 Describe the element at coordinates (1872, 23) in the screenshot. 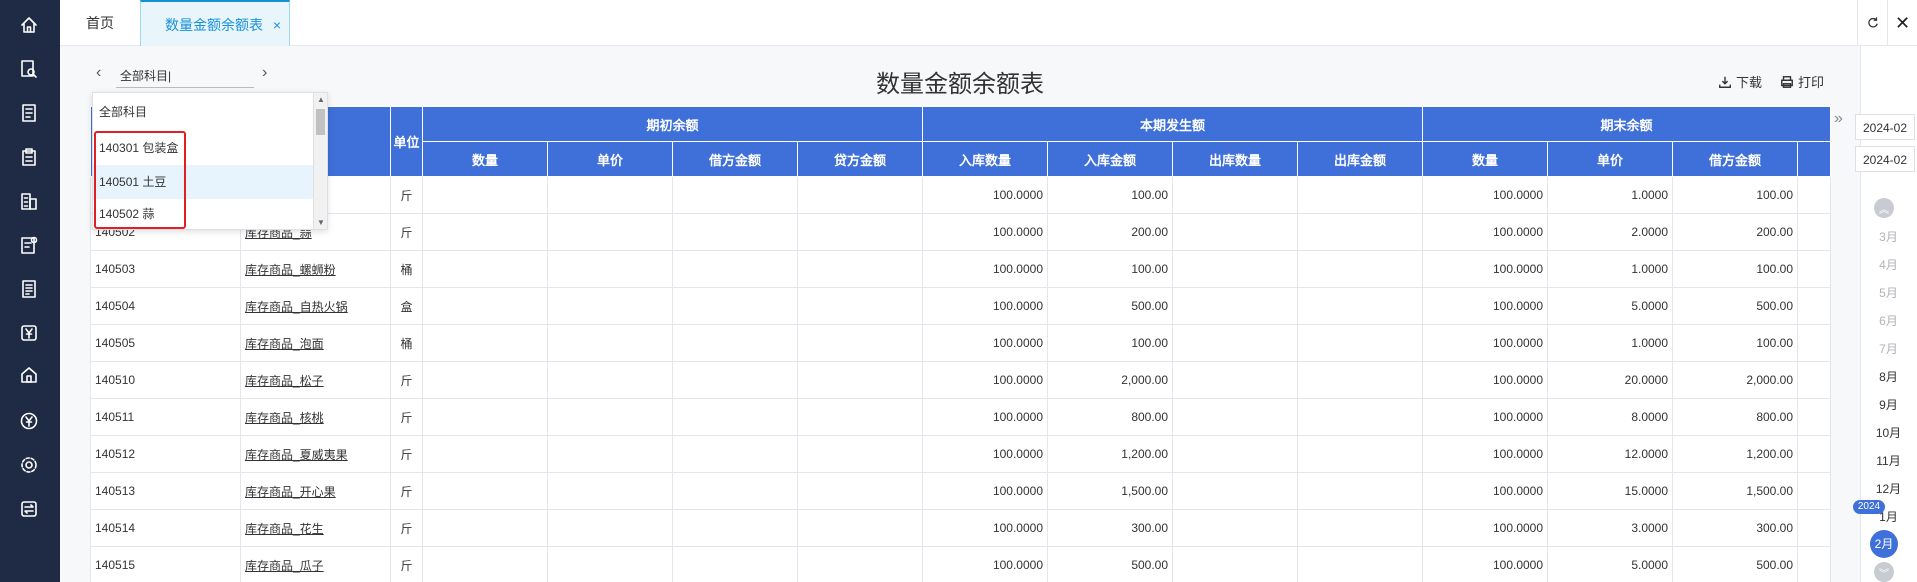

I see `refresh-icon` at that location.